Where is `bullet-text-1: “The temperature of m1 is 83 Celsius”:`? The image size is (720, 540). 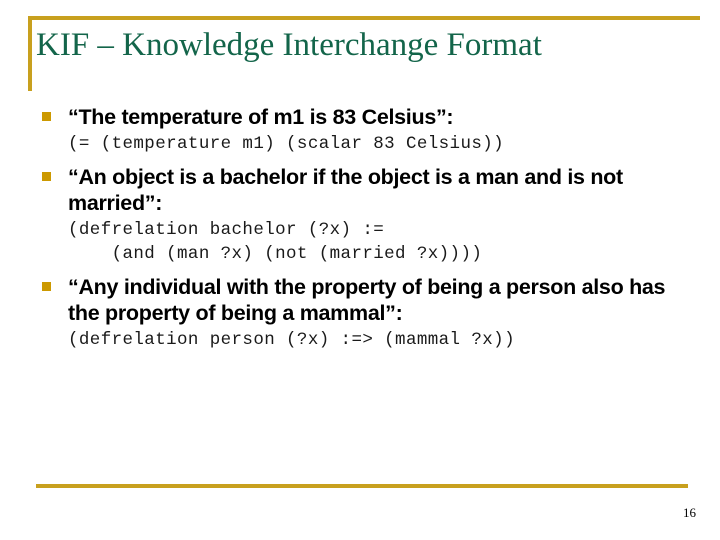 bullet-text-1: “The temperature of m1 is 83 Celsius”: is located at coordinates (261, 117).